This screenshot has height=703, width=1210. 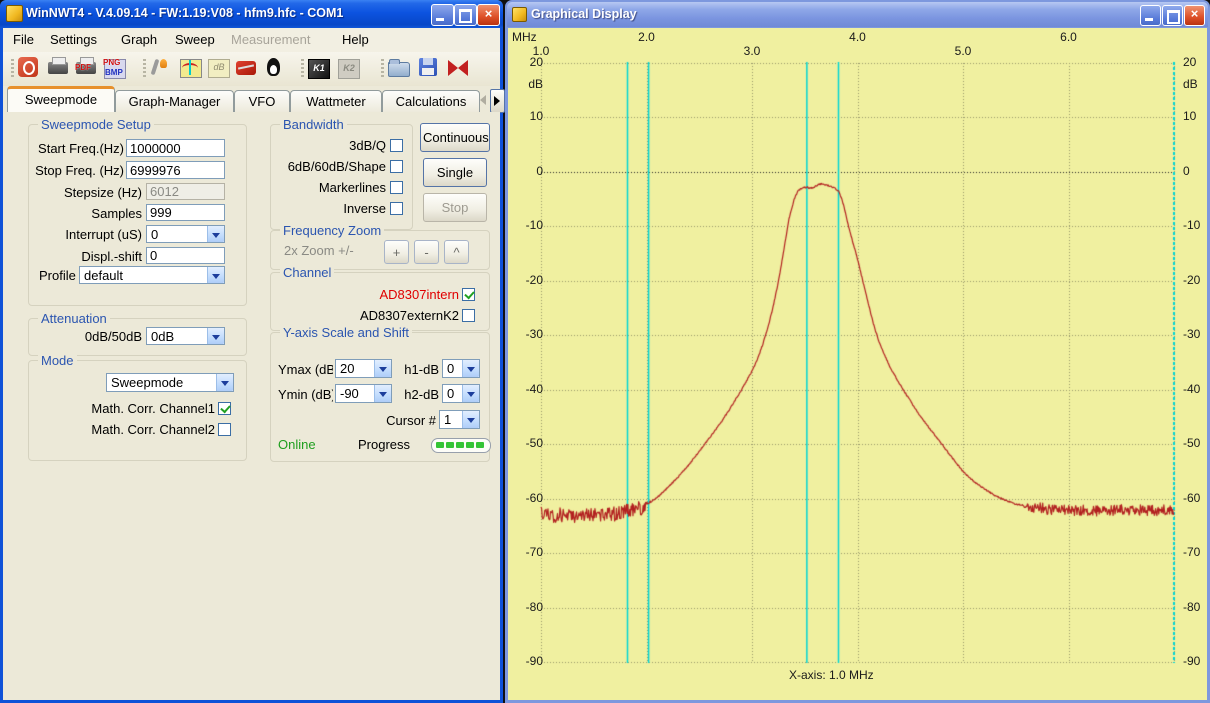 What do you see at coordinates (459, 68) in the screenshot?
I see `delete-curves-icon` at bounding box center [459, 68].